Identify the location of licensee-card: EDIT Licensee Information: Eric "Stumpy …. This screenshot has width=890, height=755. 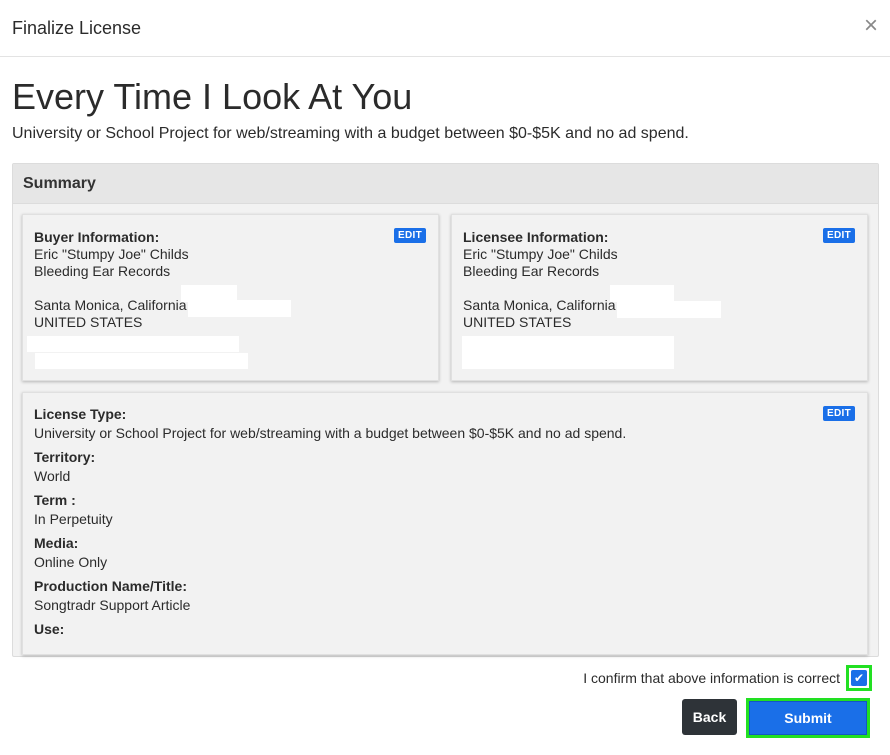
(659, 297).